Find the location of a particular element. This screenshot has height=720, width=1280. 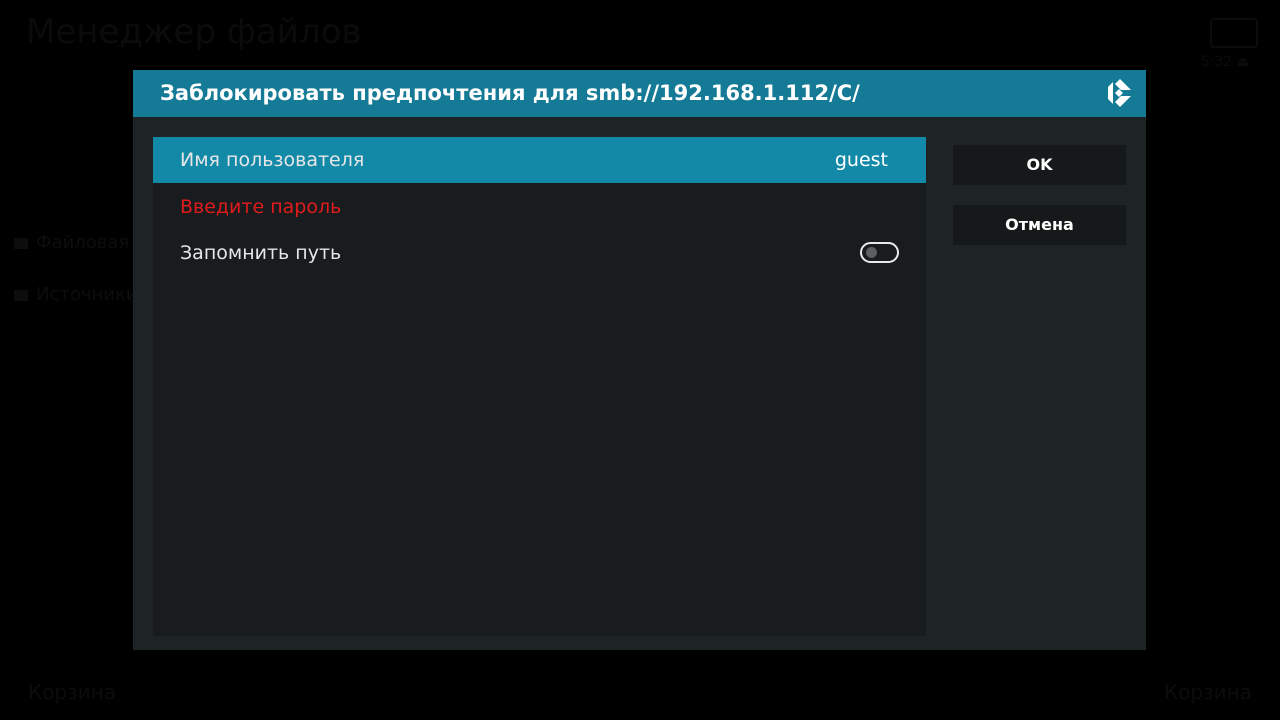

background-clock: 5:32 ⏏ is located at coordinates (1225, 62).